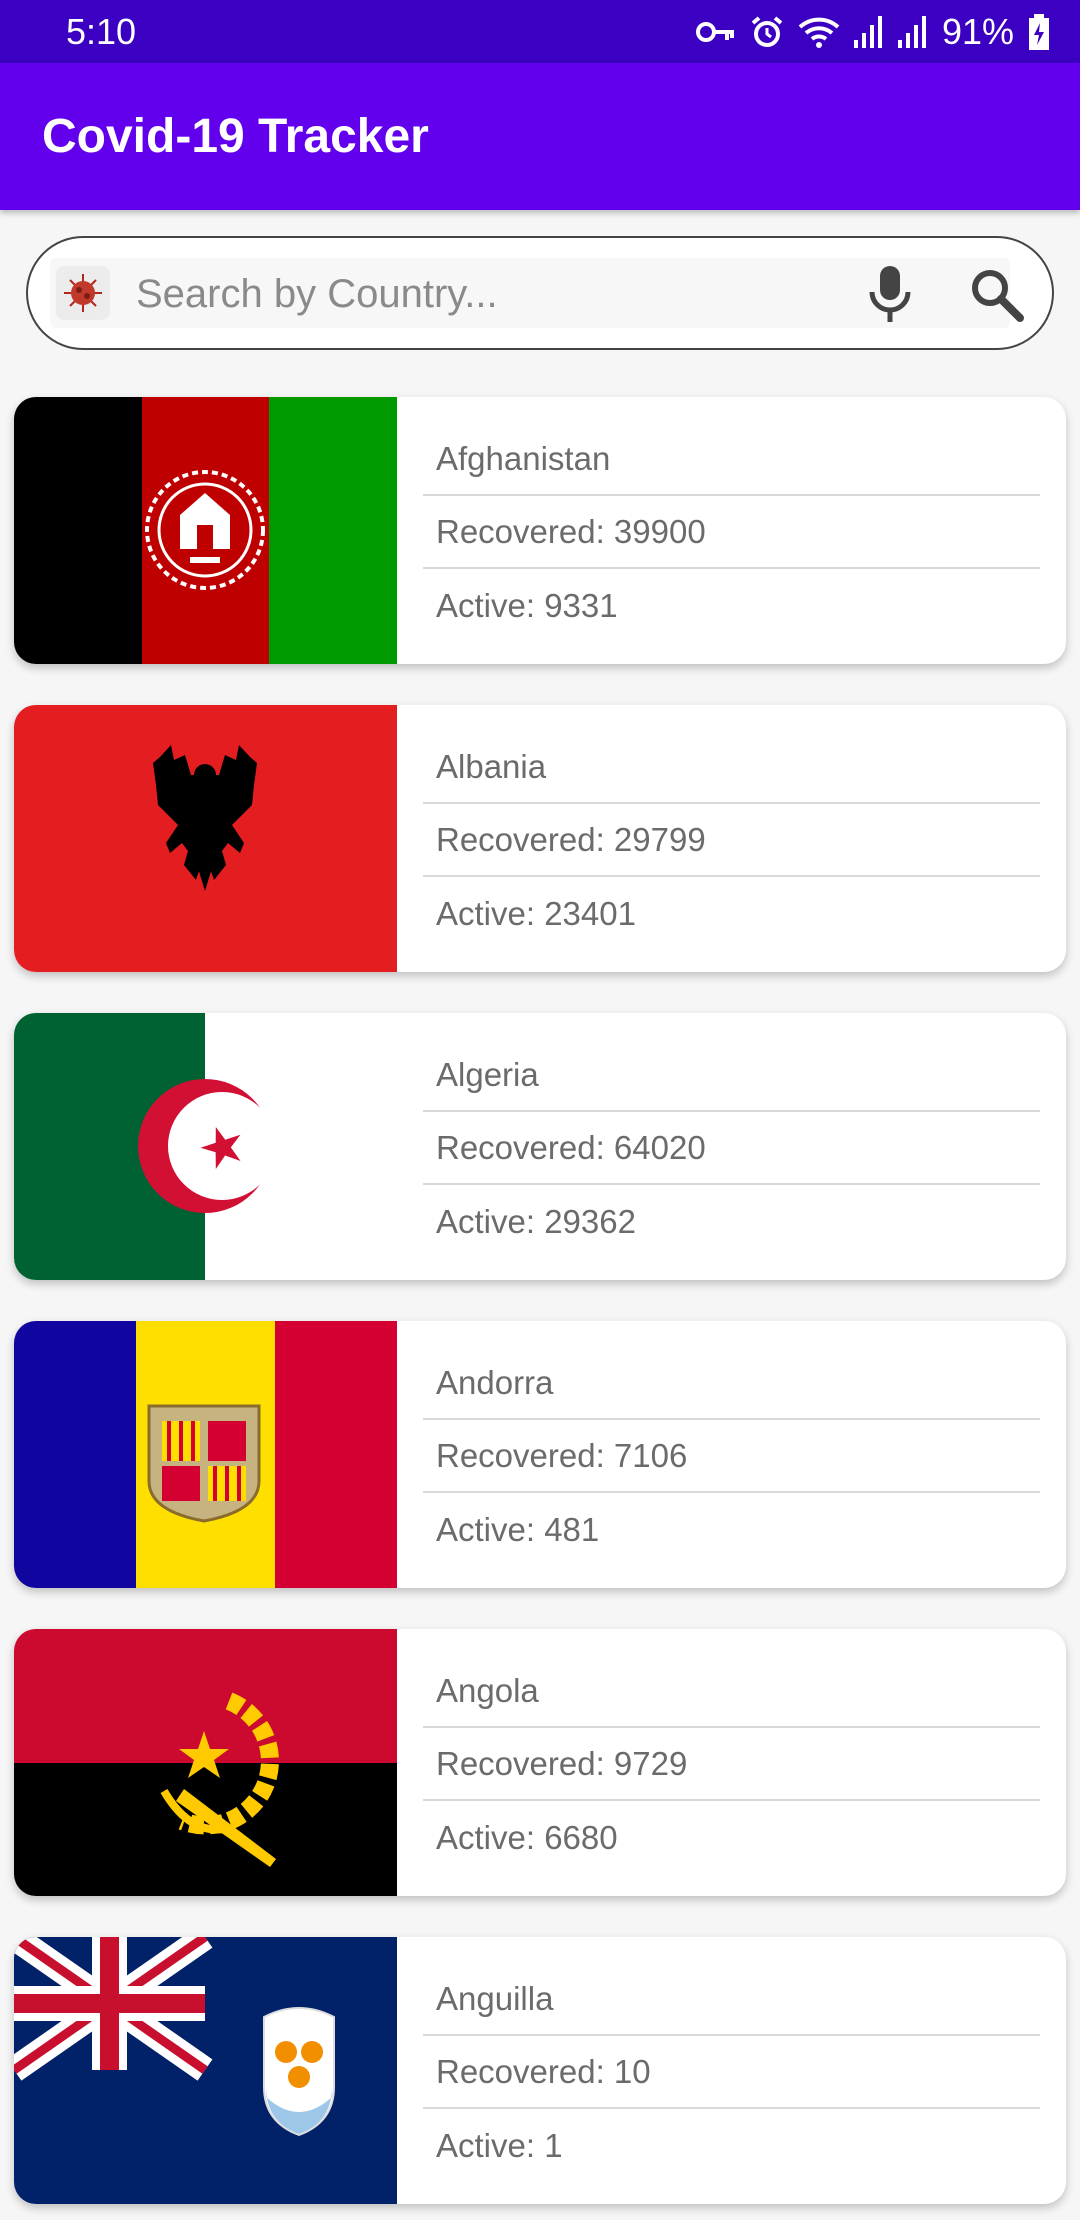 This screenshot has width=1080, height=2220. I want to click on active-count: Active: 481, so click(518, 1529).